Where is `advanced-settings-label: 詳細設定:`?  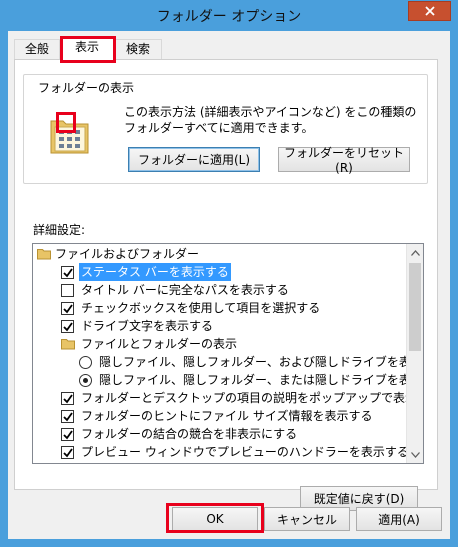 advanced-settings-label: 詳細設定: is located at coordinates (59, 230).